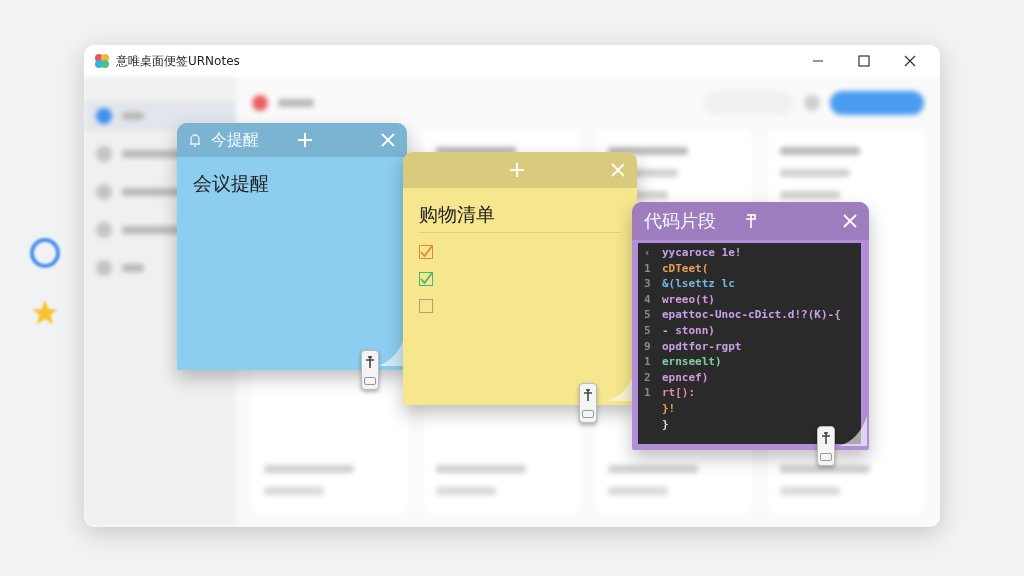 This screenshot has width=1024, height=576. I want to click on note-header-title: 代码片段, so click(680, 221).